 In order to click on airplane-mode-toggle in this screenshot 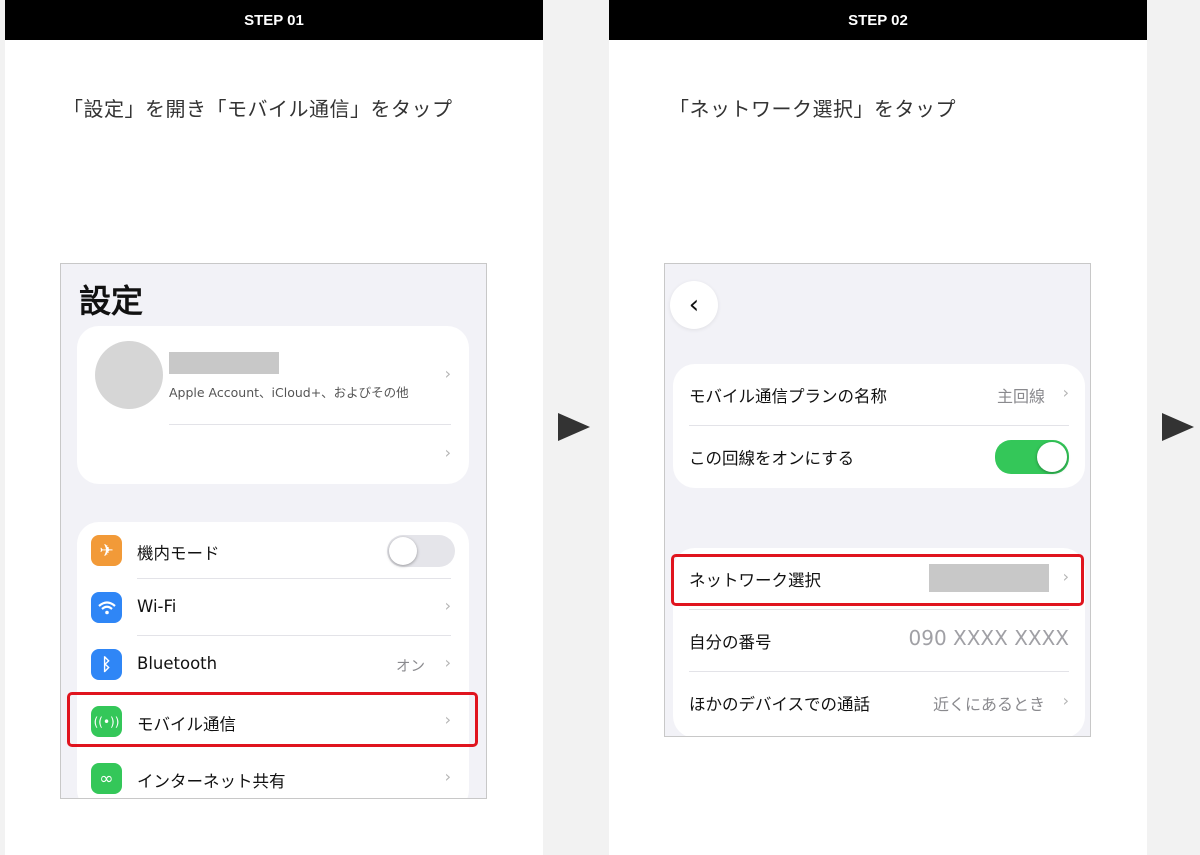, I will do `click(421, 551)`.